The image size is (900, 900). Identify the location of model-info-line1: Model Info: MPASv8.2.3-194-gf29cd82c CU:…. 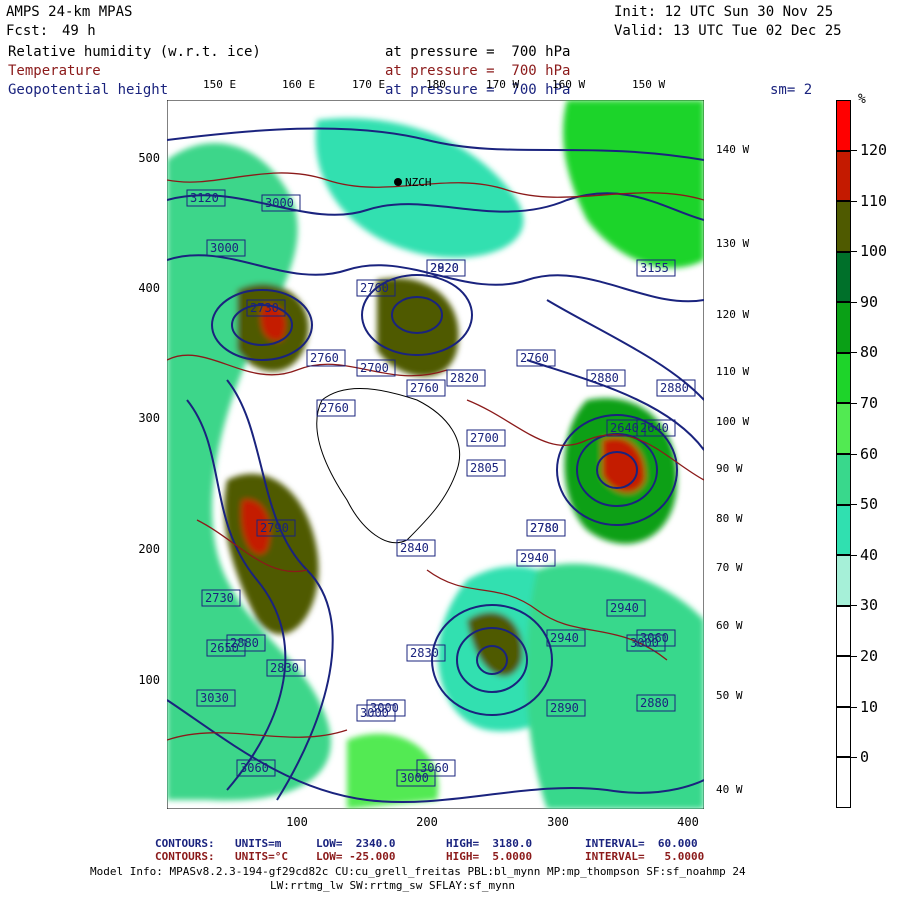
(418, 871).